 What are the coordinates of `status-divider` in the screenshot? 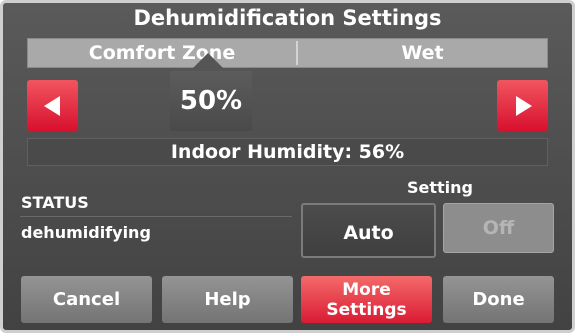 It's located at (156, 216).